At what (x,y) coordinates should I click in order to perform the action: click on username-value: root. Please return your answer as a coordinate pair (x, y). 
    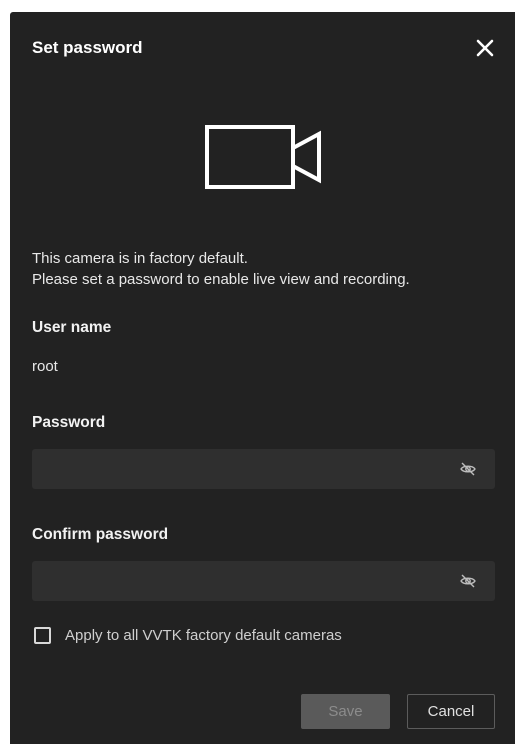
    Looking at the image, I should click on (45, 366).